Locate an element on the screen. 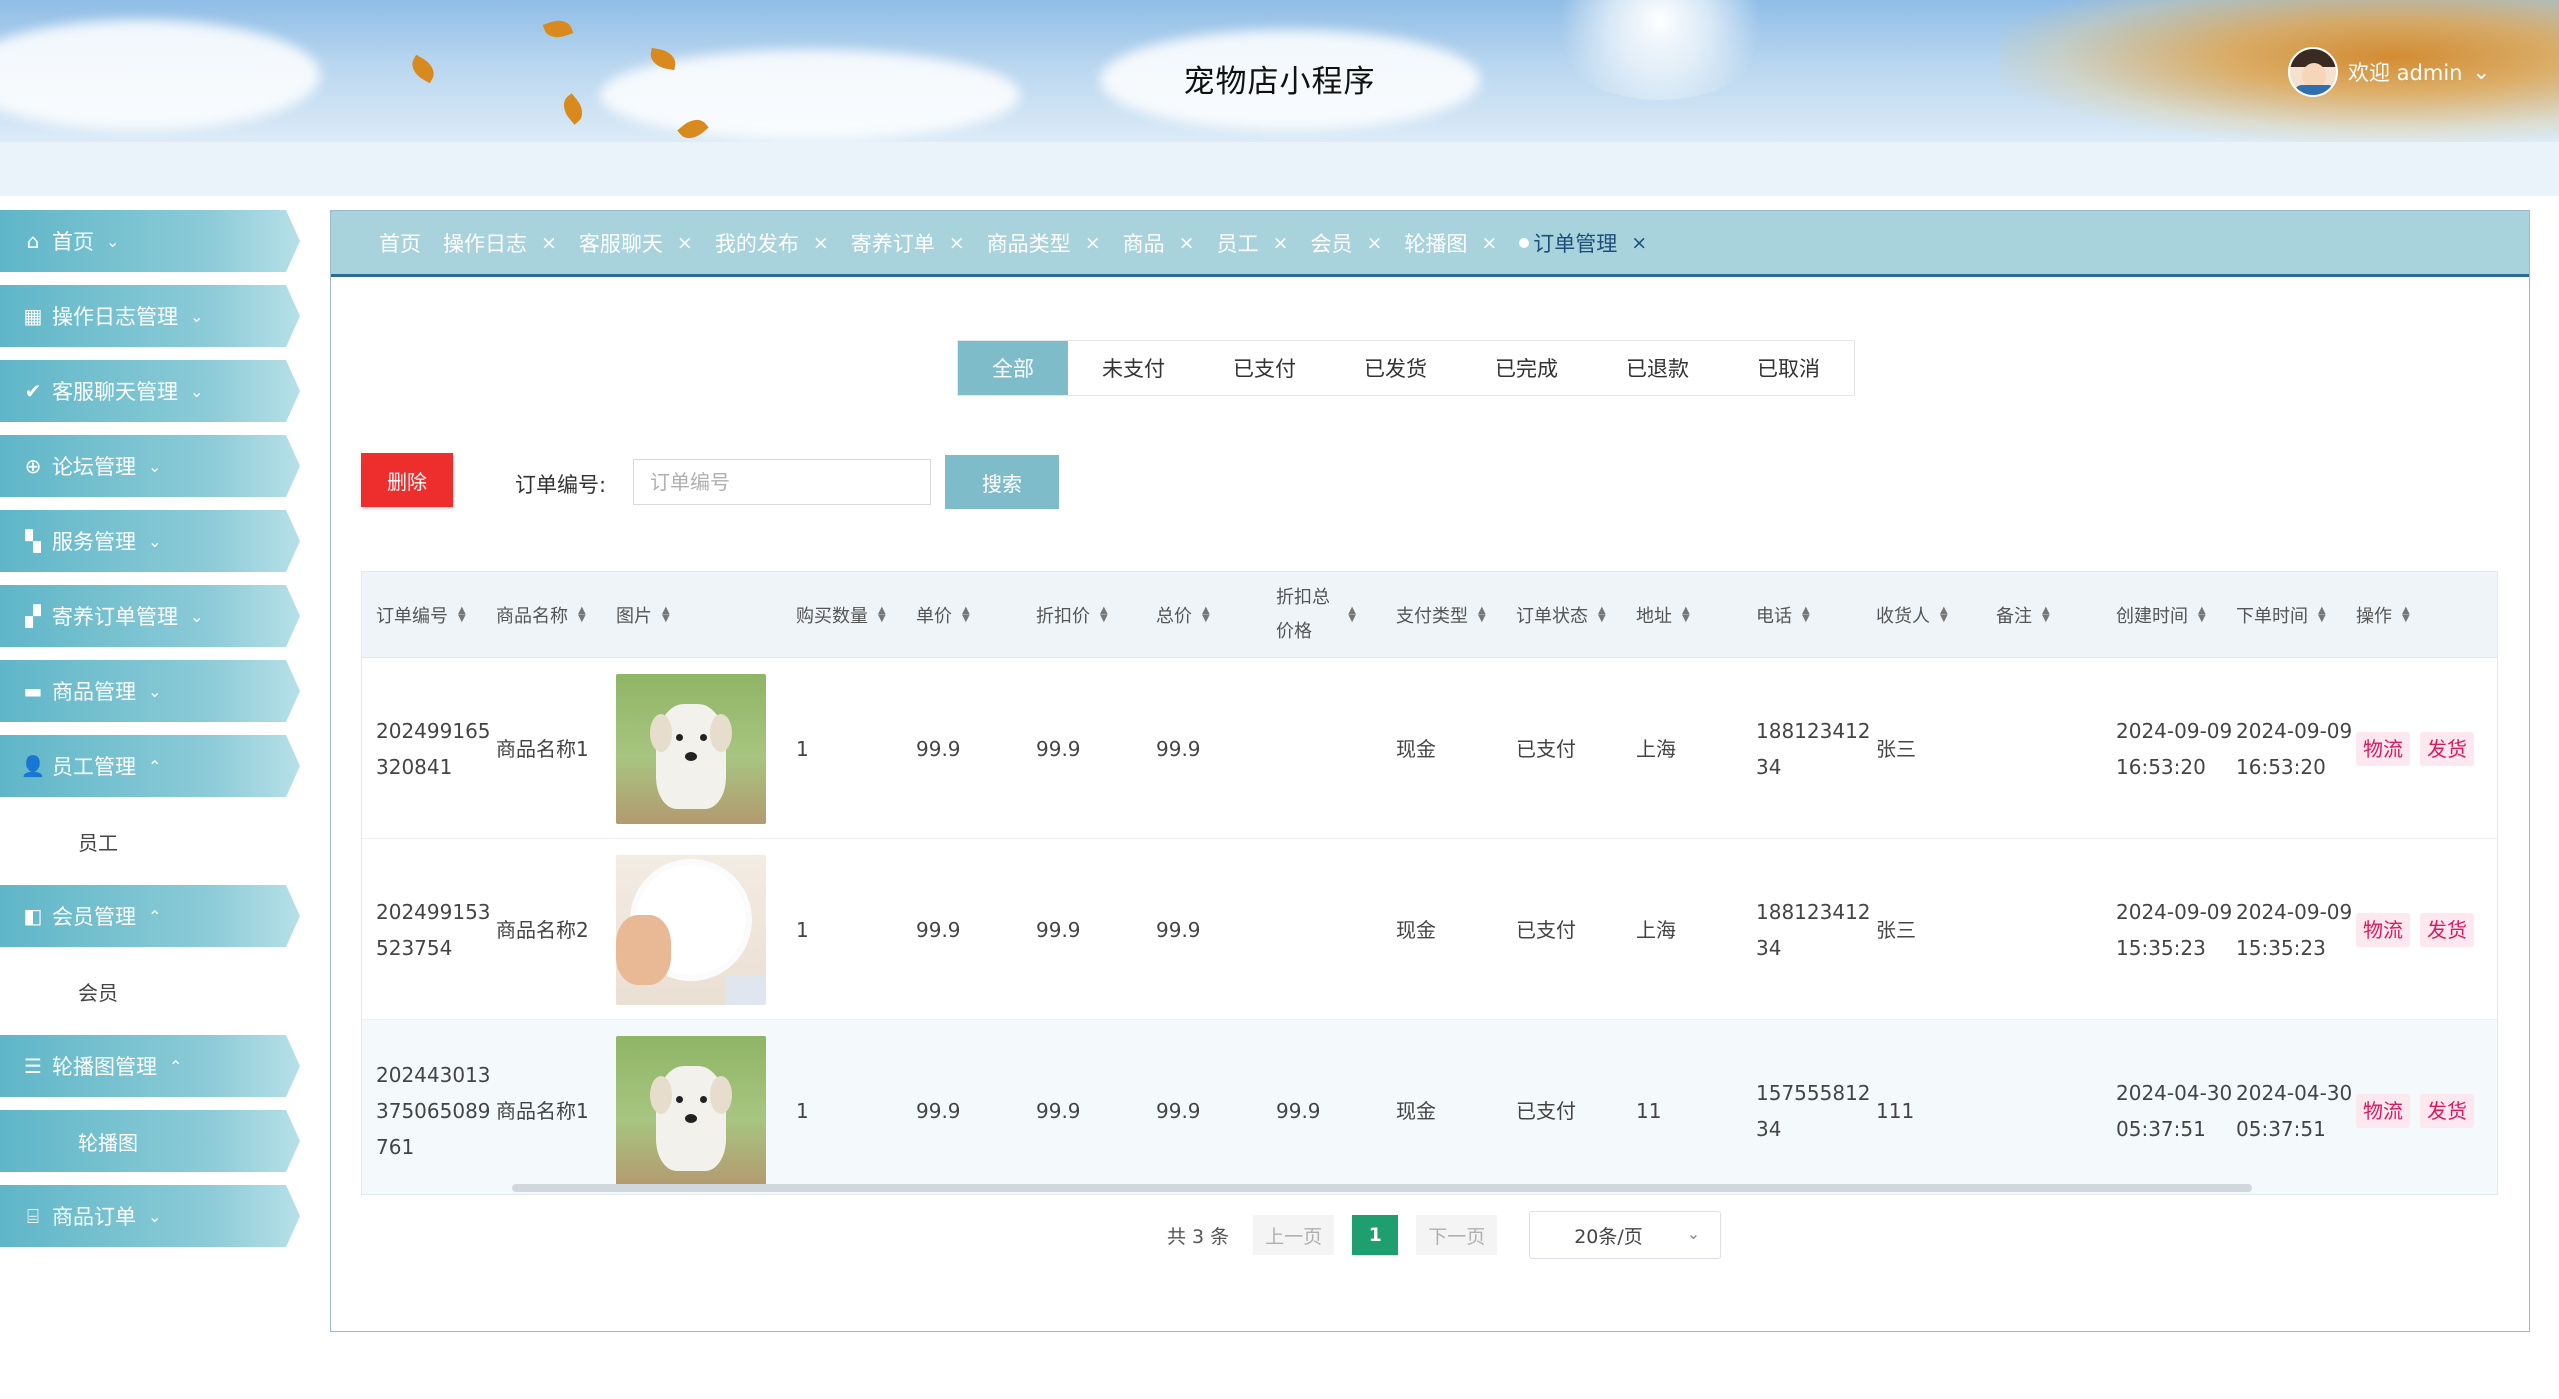 Image resolution: width=2559 pixels, height=1399 pixels. sidebar-subitem: 会员 is located at coordinates (150, 991).